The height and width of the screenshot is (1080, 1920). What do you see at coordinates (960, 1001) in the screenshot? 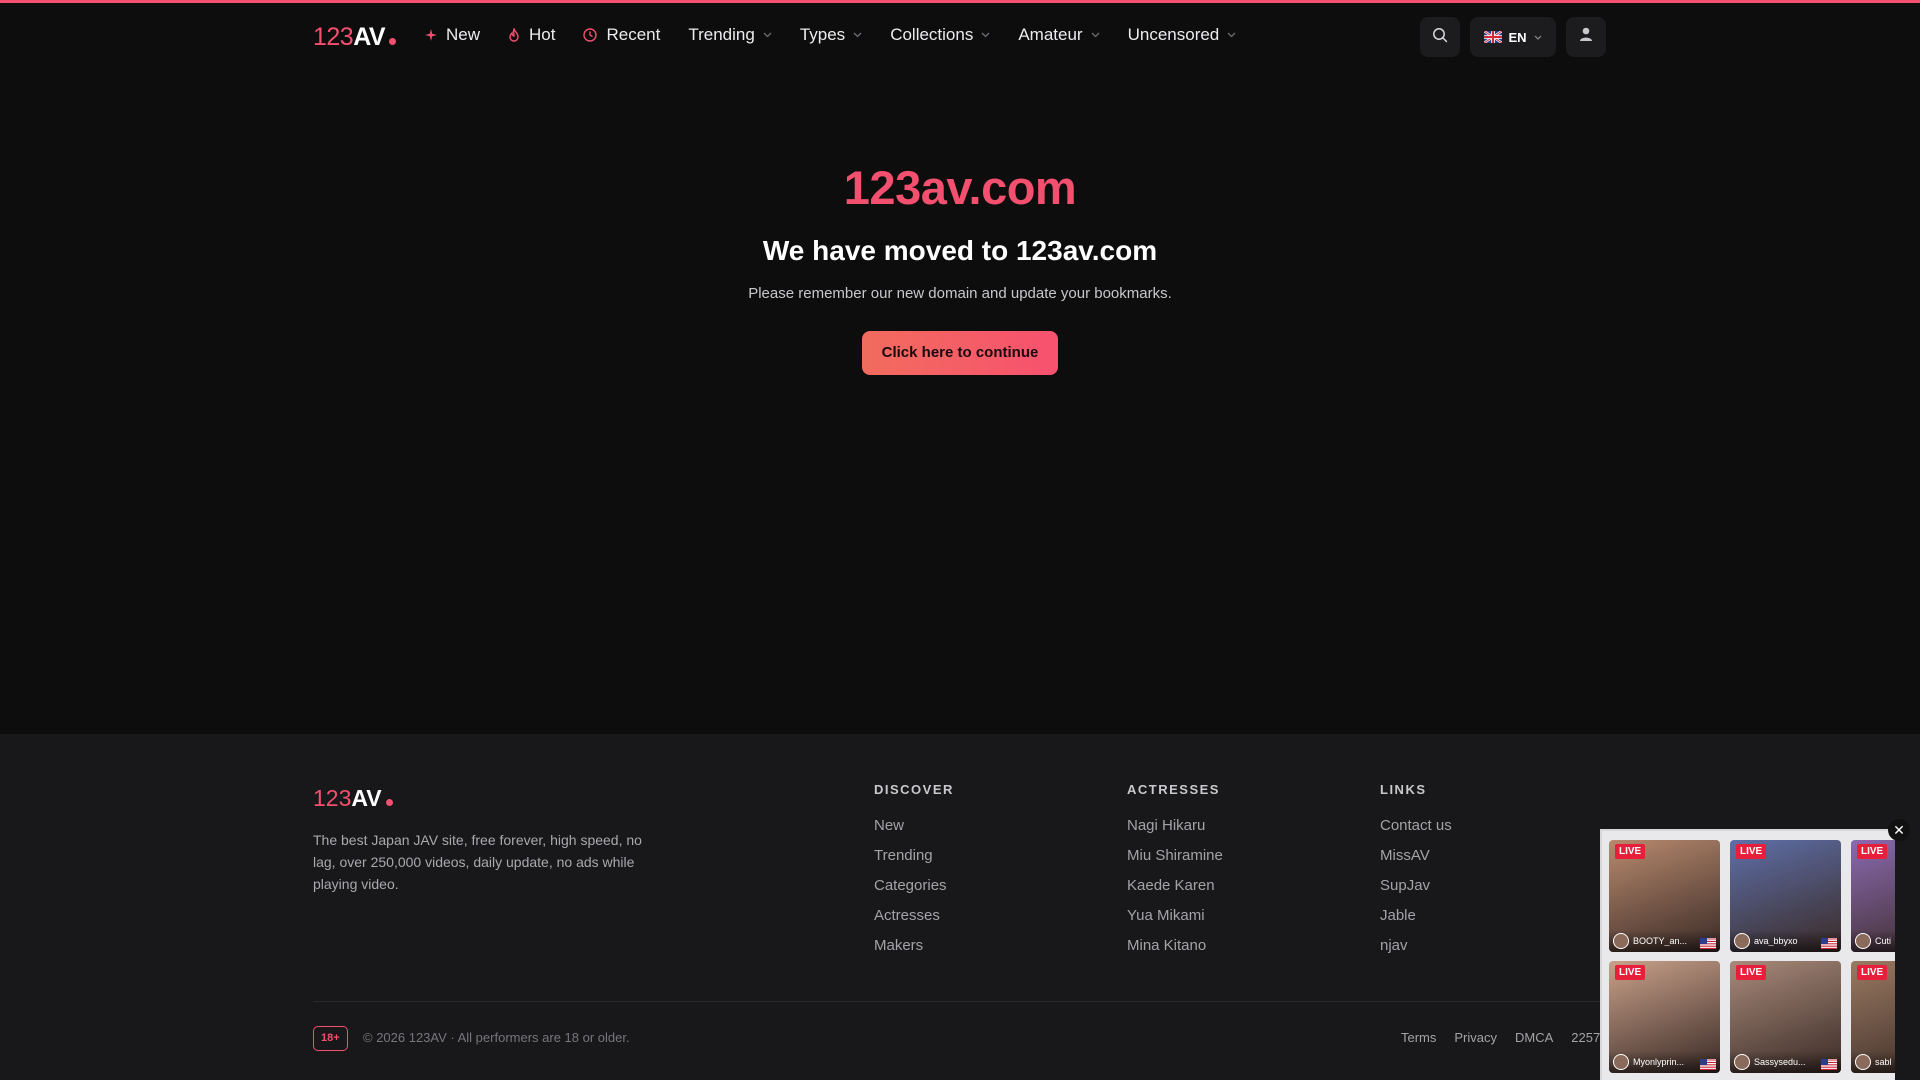
I see `footer-divider` at bounding box center [960, 1001].